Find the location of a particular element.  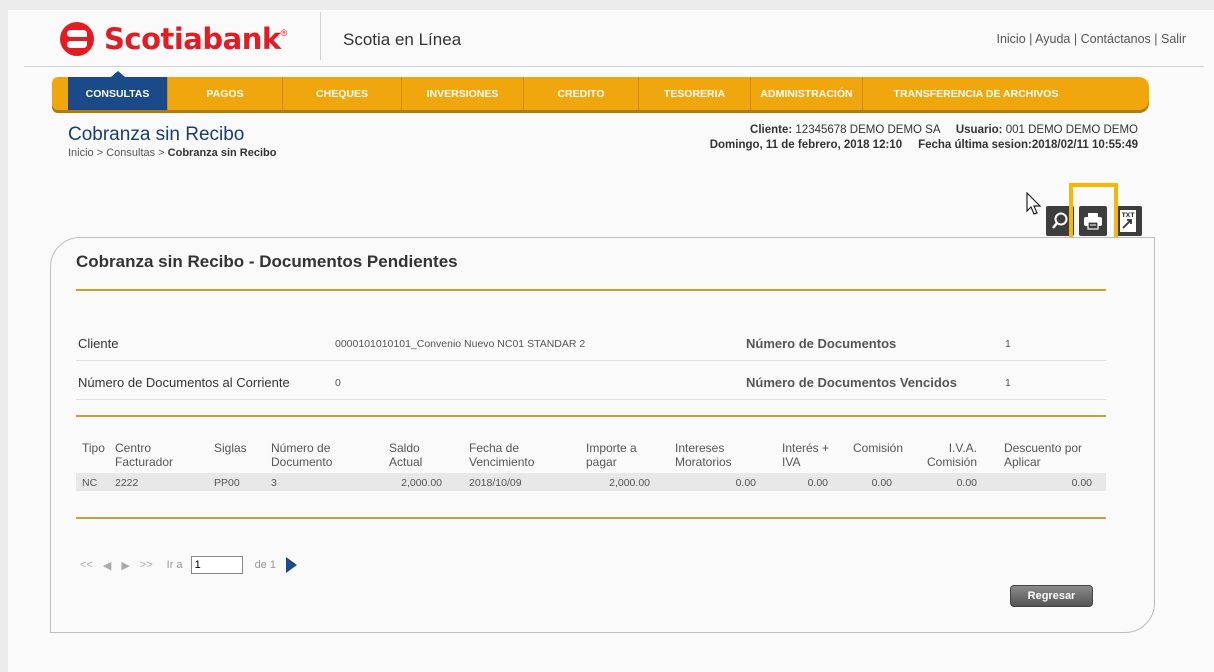

link-contactanos: Contáctanos is located at coordinates (1116, 39).